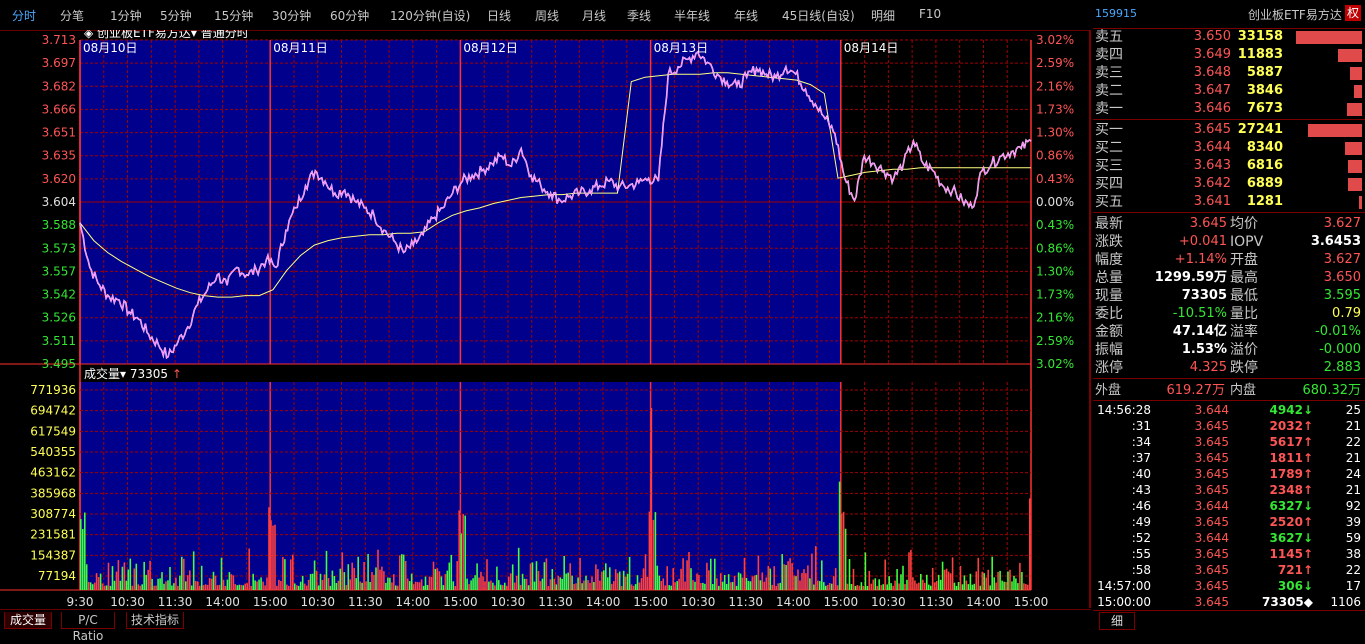  Describe the element at coordinates (1229, 586) in the screenshot. I see `tick-row-11: 14:57:00 3.645 306↓ 17` at that location.